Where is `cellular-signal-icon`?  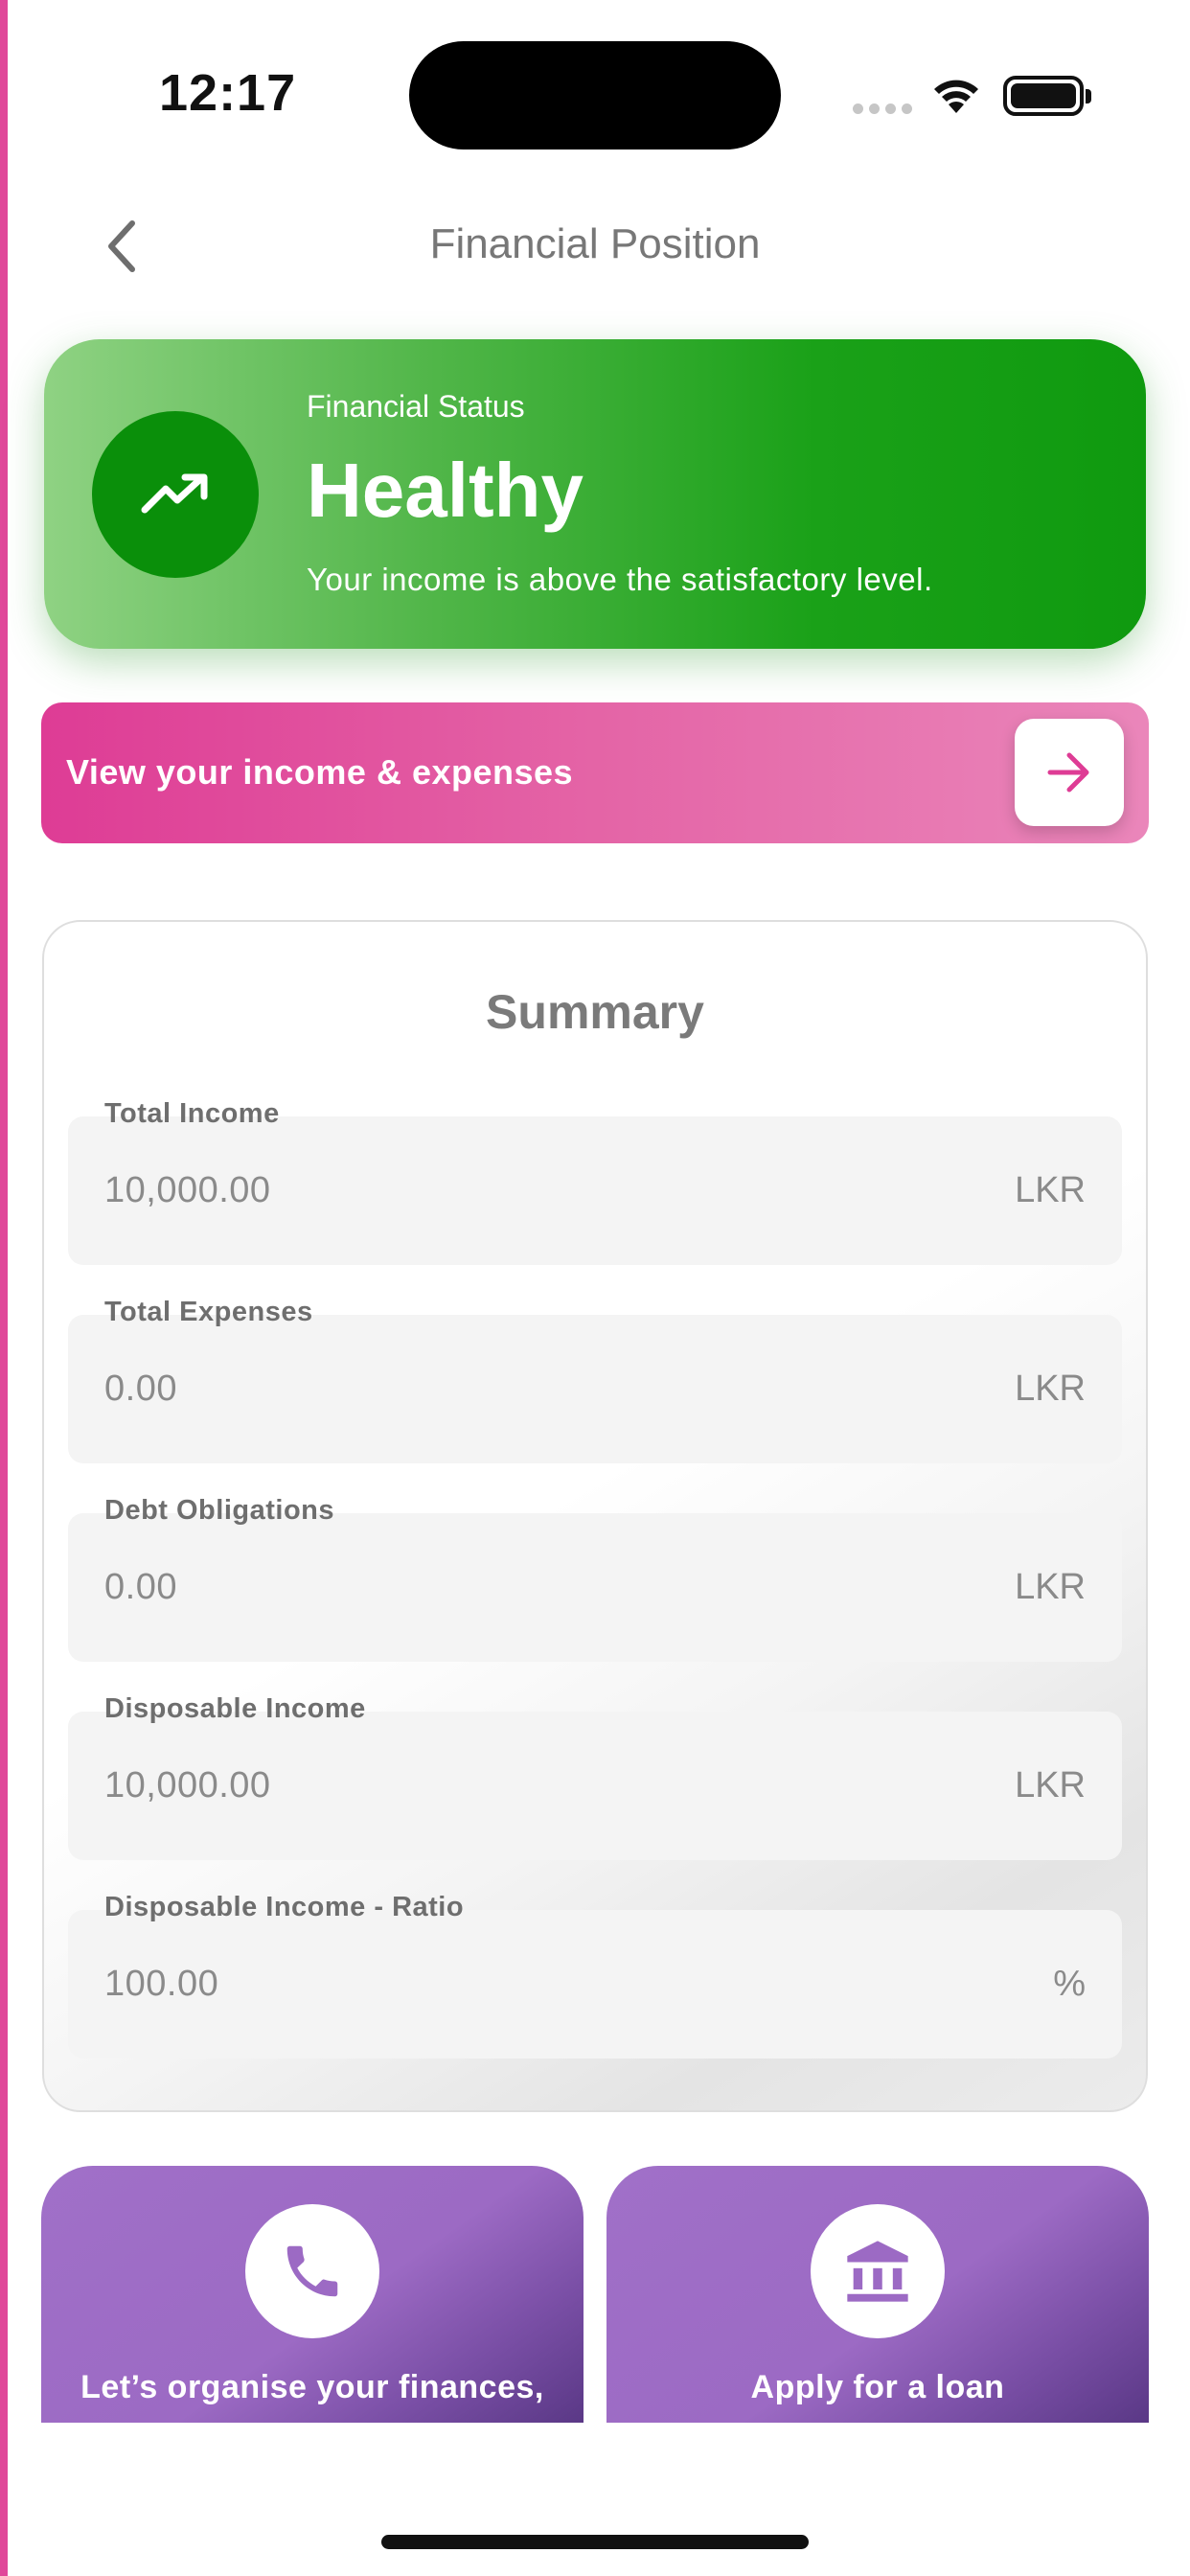 cellular-signal-icon is located at coordinates (883, 109).